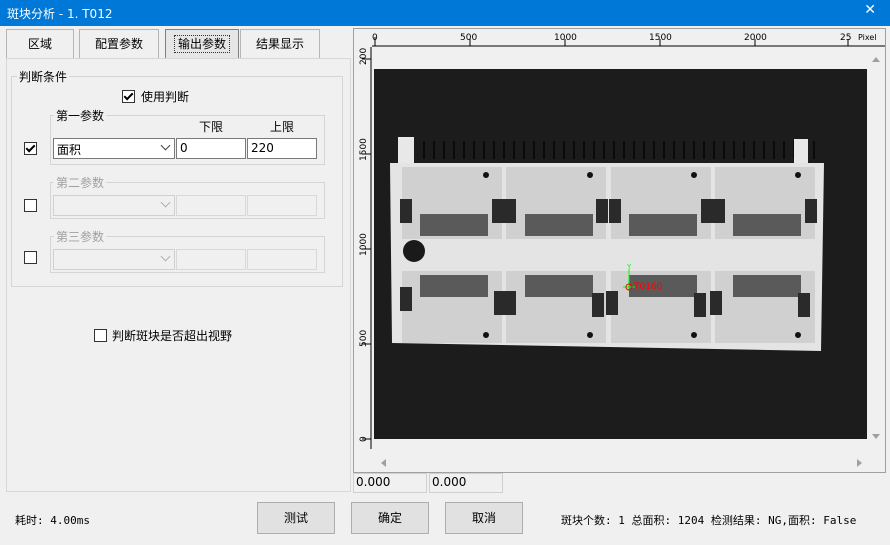 The image size is (890, 545). I want to click on result-summary: 斑块个数: 1 总面积: 1204 检测结果: NG,面积: False, so click(709, 520).